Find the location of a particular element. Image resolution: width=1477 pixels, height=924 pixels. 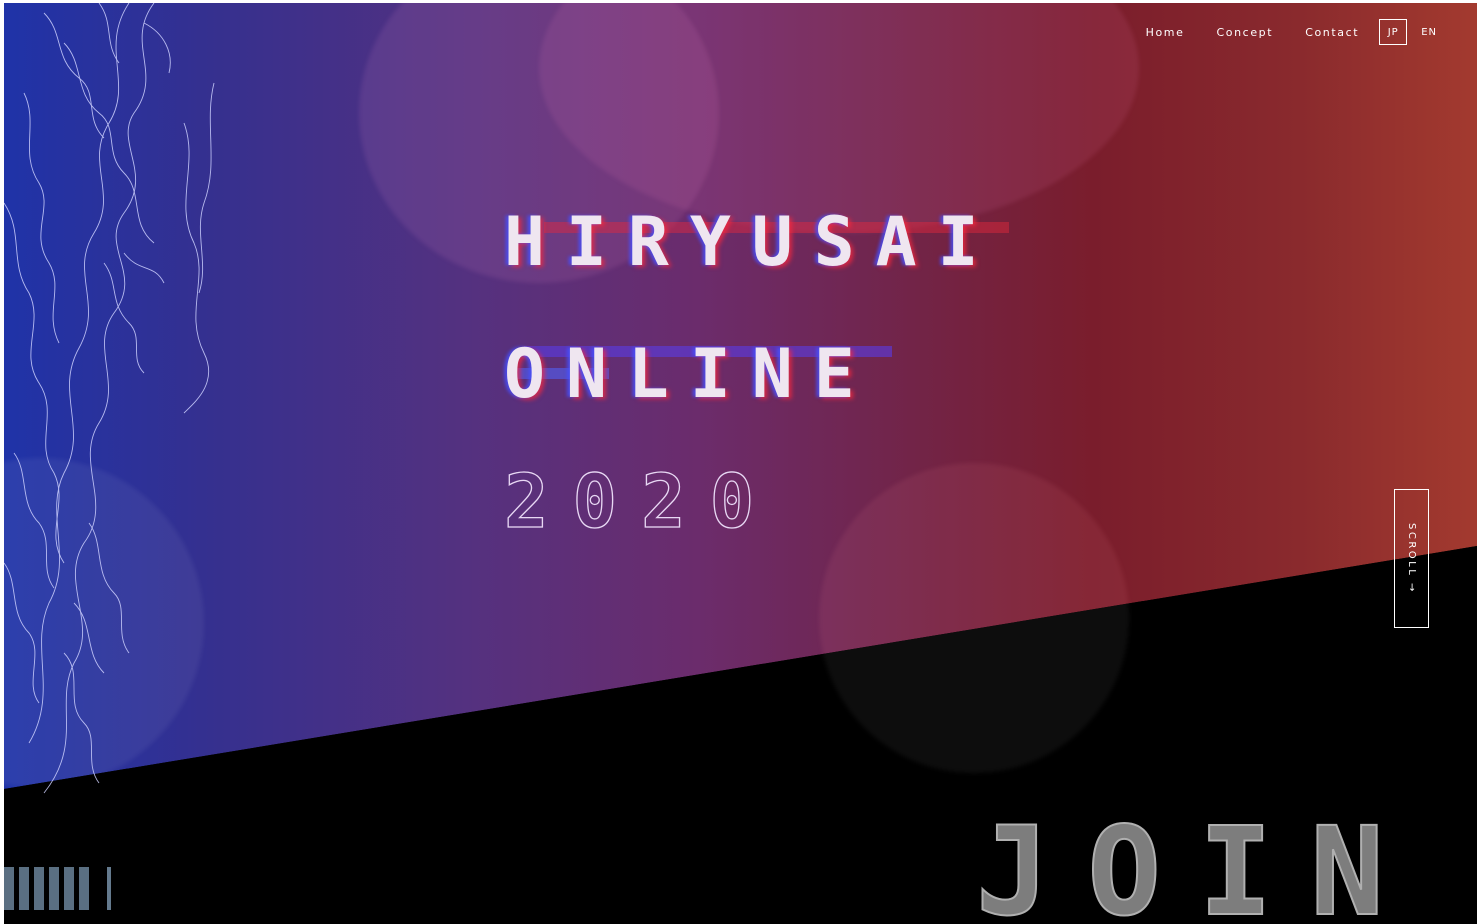

scroll-button: SCROLL → is located at coordinates (1411, 558).